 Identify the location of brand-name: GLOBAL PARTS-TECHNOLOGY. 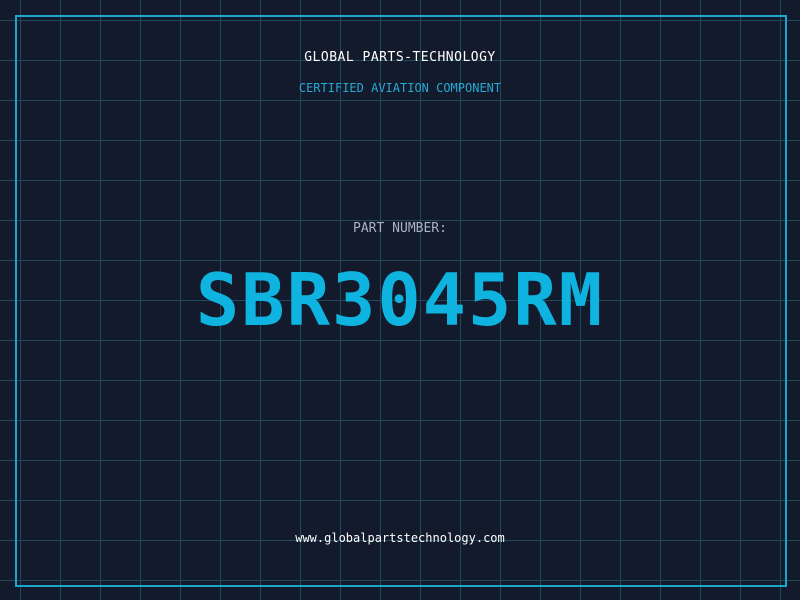
(400, 57).